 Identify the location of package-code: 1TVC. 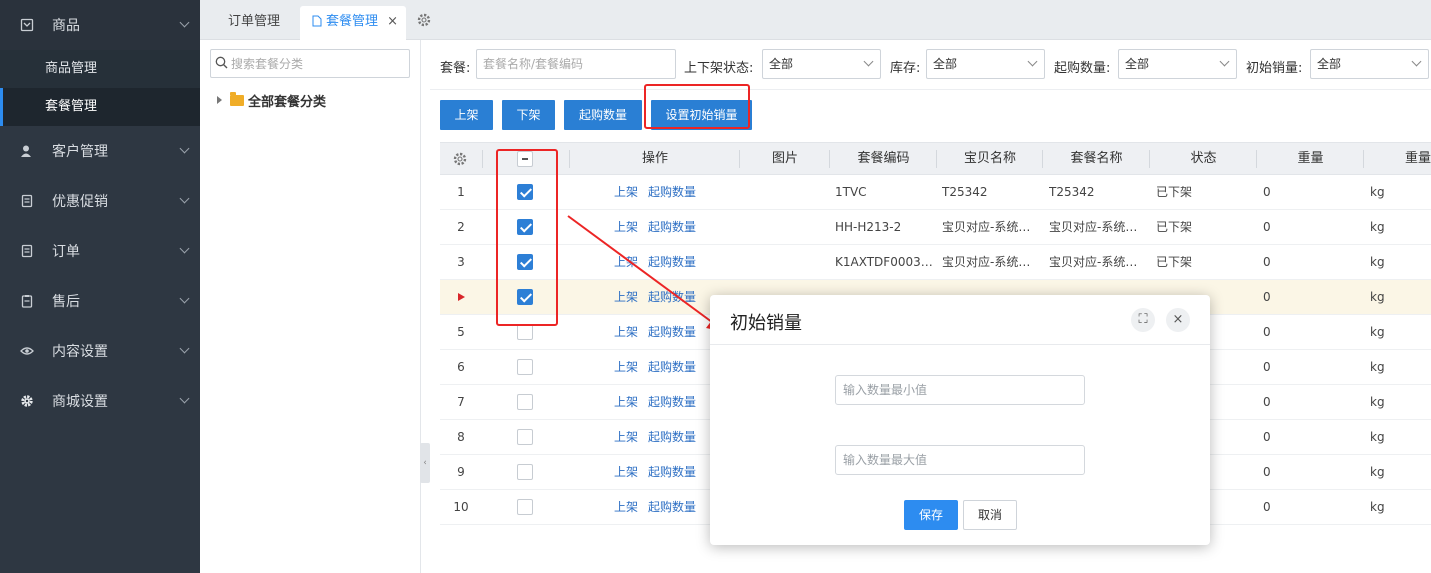
(851, 192).